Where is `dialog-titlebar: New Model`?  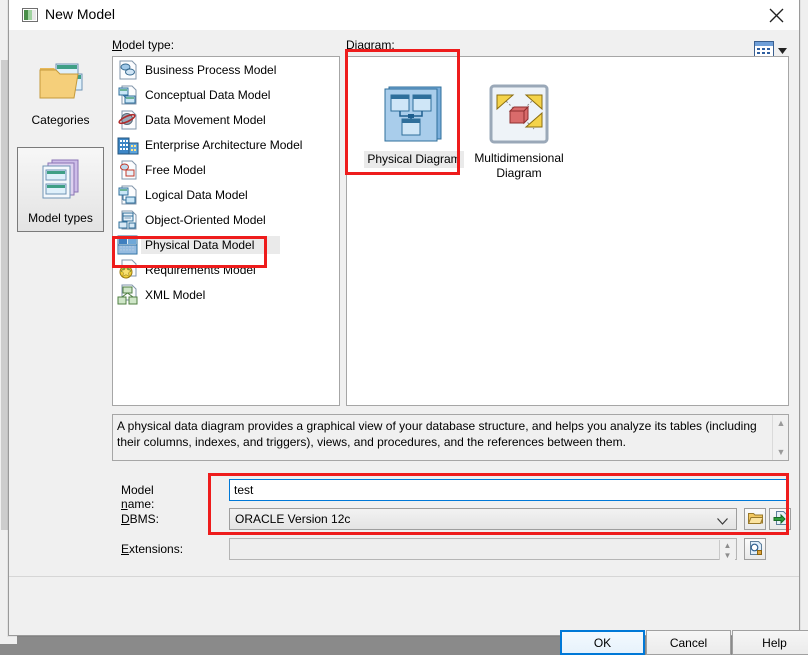
dialog-titlebar: New Model is located at coordinates (404, 15).